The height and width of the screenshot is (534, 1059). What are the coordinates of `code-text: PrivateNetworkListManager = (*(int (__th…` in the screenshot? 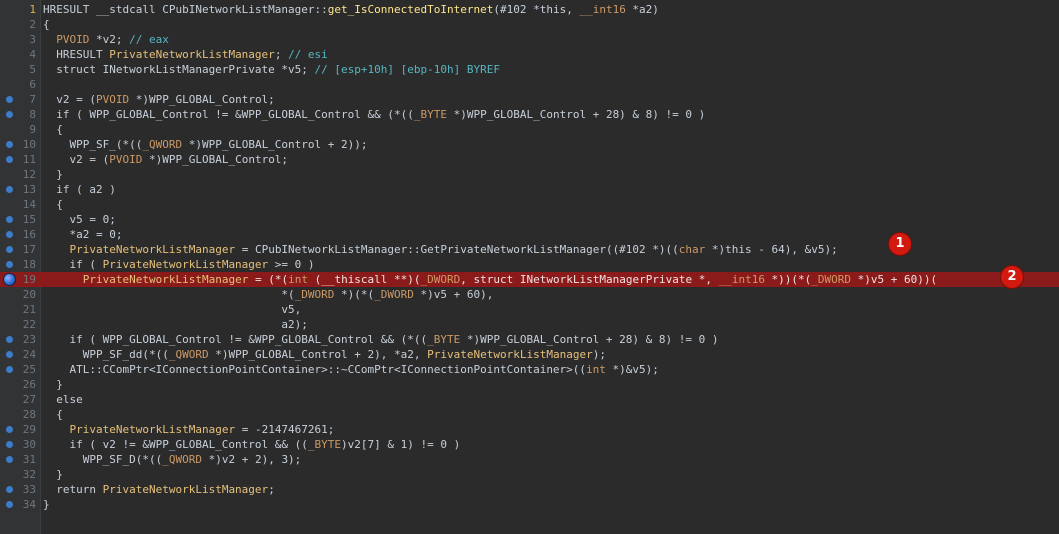 It's located at (490, 279).